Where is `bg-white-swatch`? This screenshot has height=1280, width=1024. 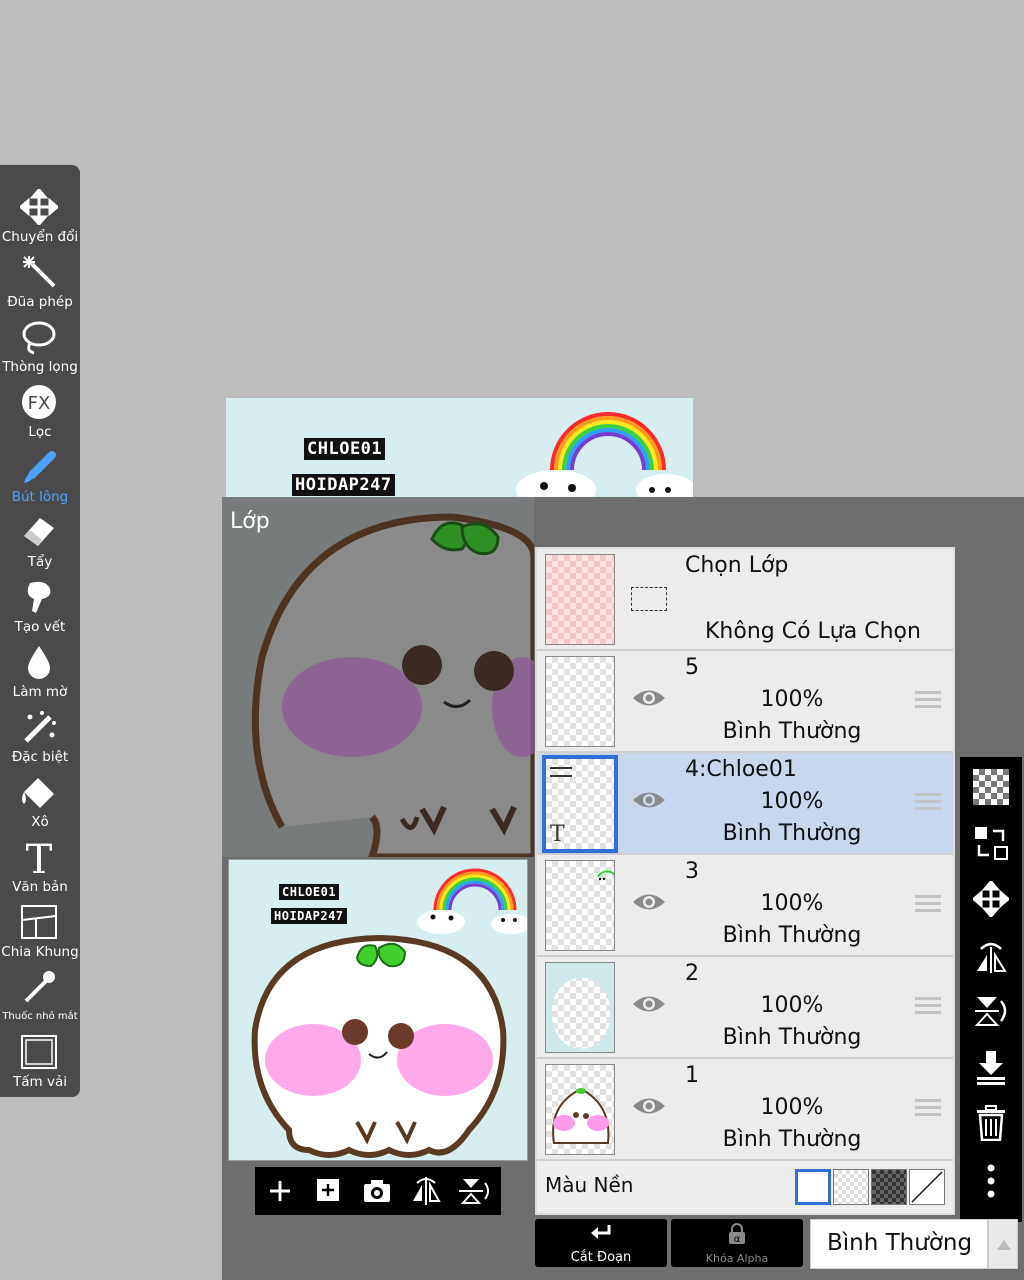 bg-white-swatch is located at coordinates (813, 1187).